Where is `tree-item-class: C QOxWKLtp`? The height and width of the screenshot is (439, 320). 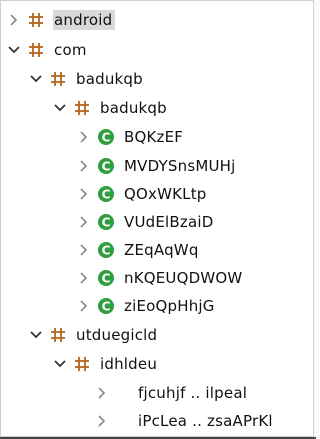 tree-item-class: C QOxWKLtp is located at coordinates (142, 194).